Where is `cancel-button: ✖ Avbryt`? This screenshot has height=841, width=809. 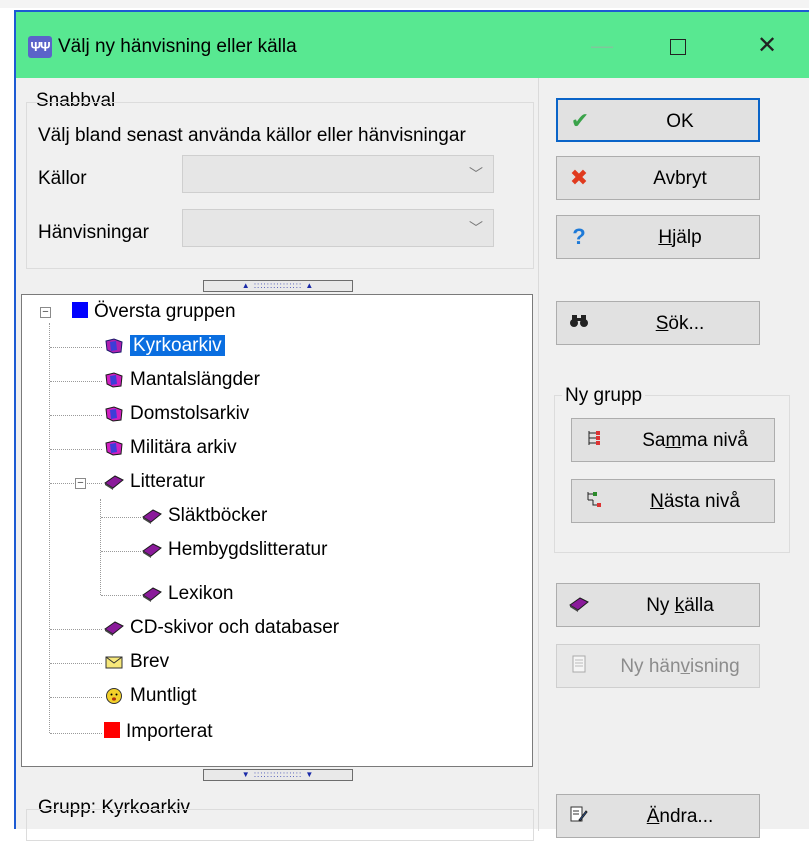
cancel-button: ✖ Avbryt is located at coordinates (658, 178).